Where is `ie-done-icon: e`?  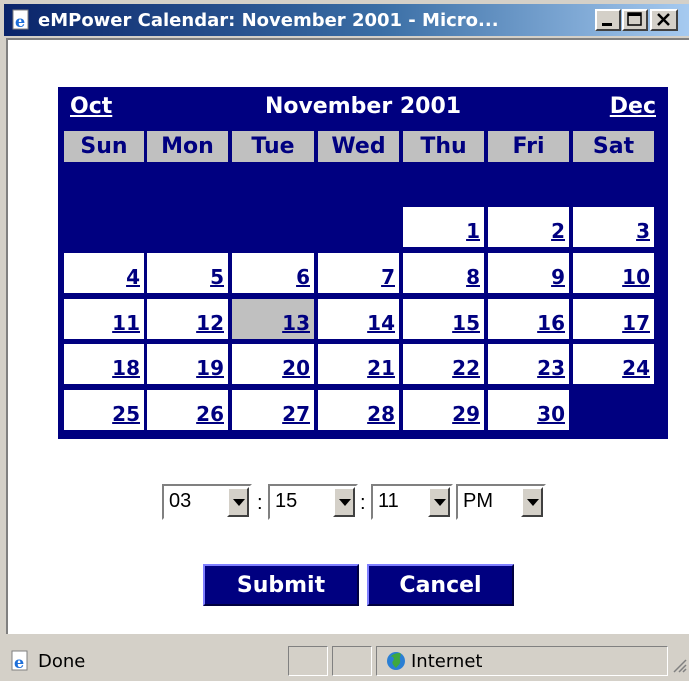
ie-done-icon: e is located at coordinates (19, 661).